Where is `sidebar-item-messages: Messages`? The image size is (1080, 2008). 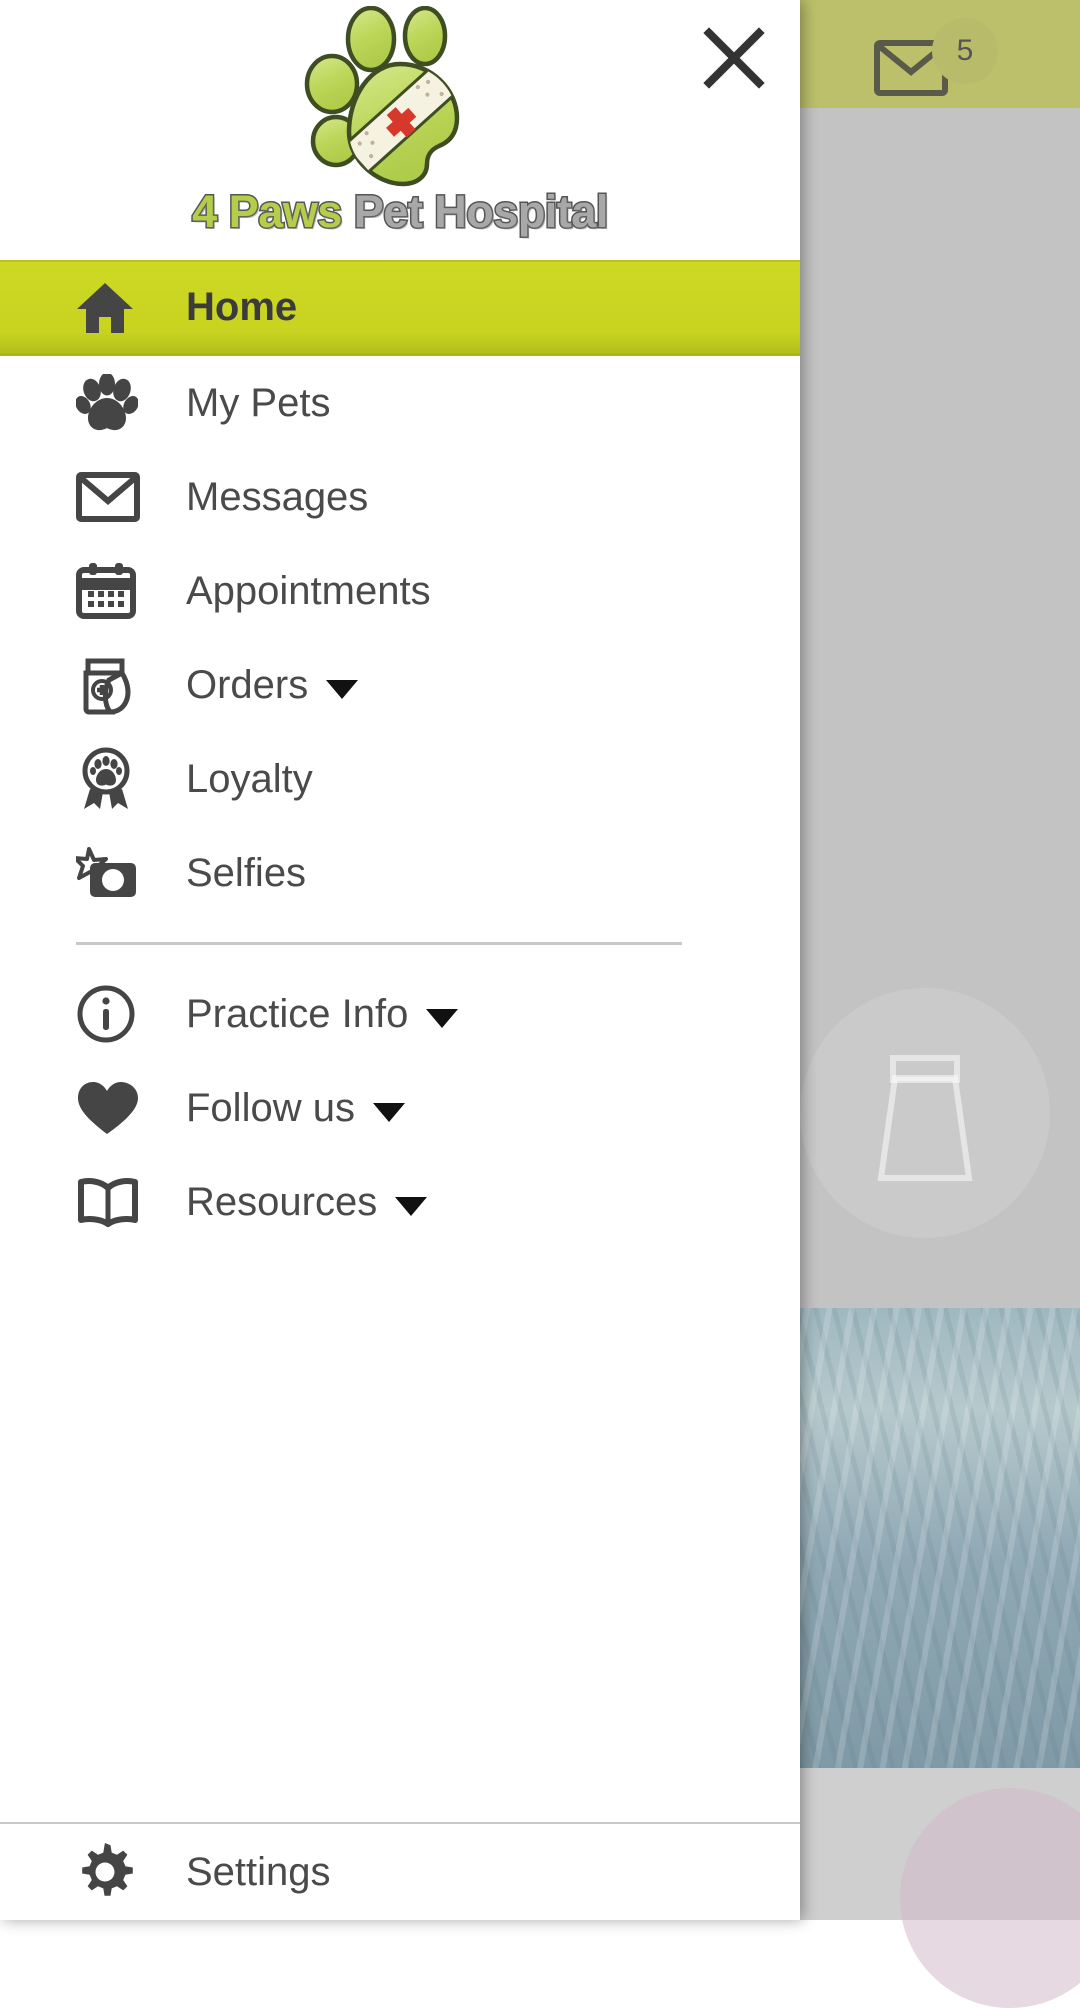
sidebar-item-messages: Messages is located at coordinates (400, 497).